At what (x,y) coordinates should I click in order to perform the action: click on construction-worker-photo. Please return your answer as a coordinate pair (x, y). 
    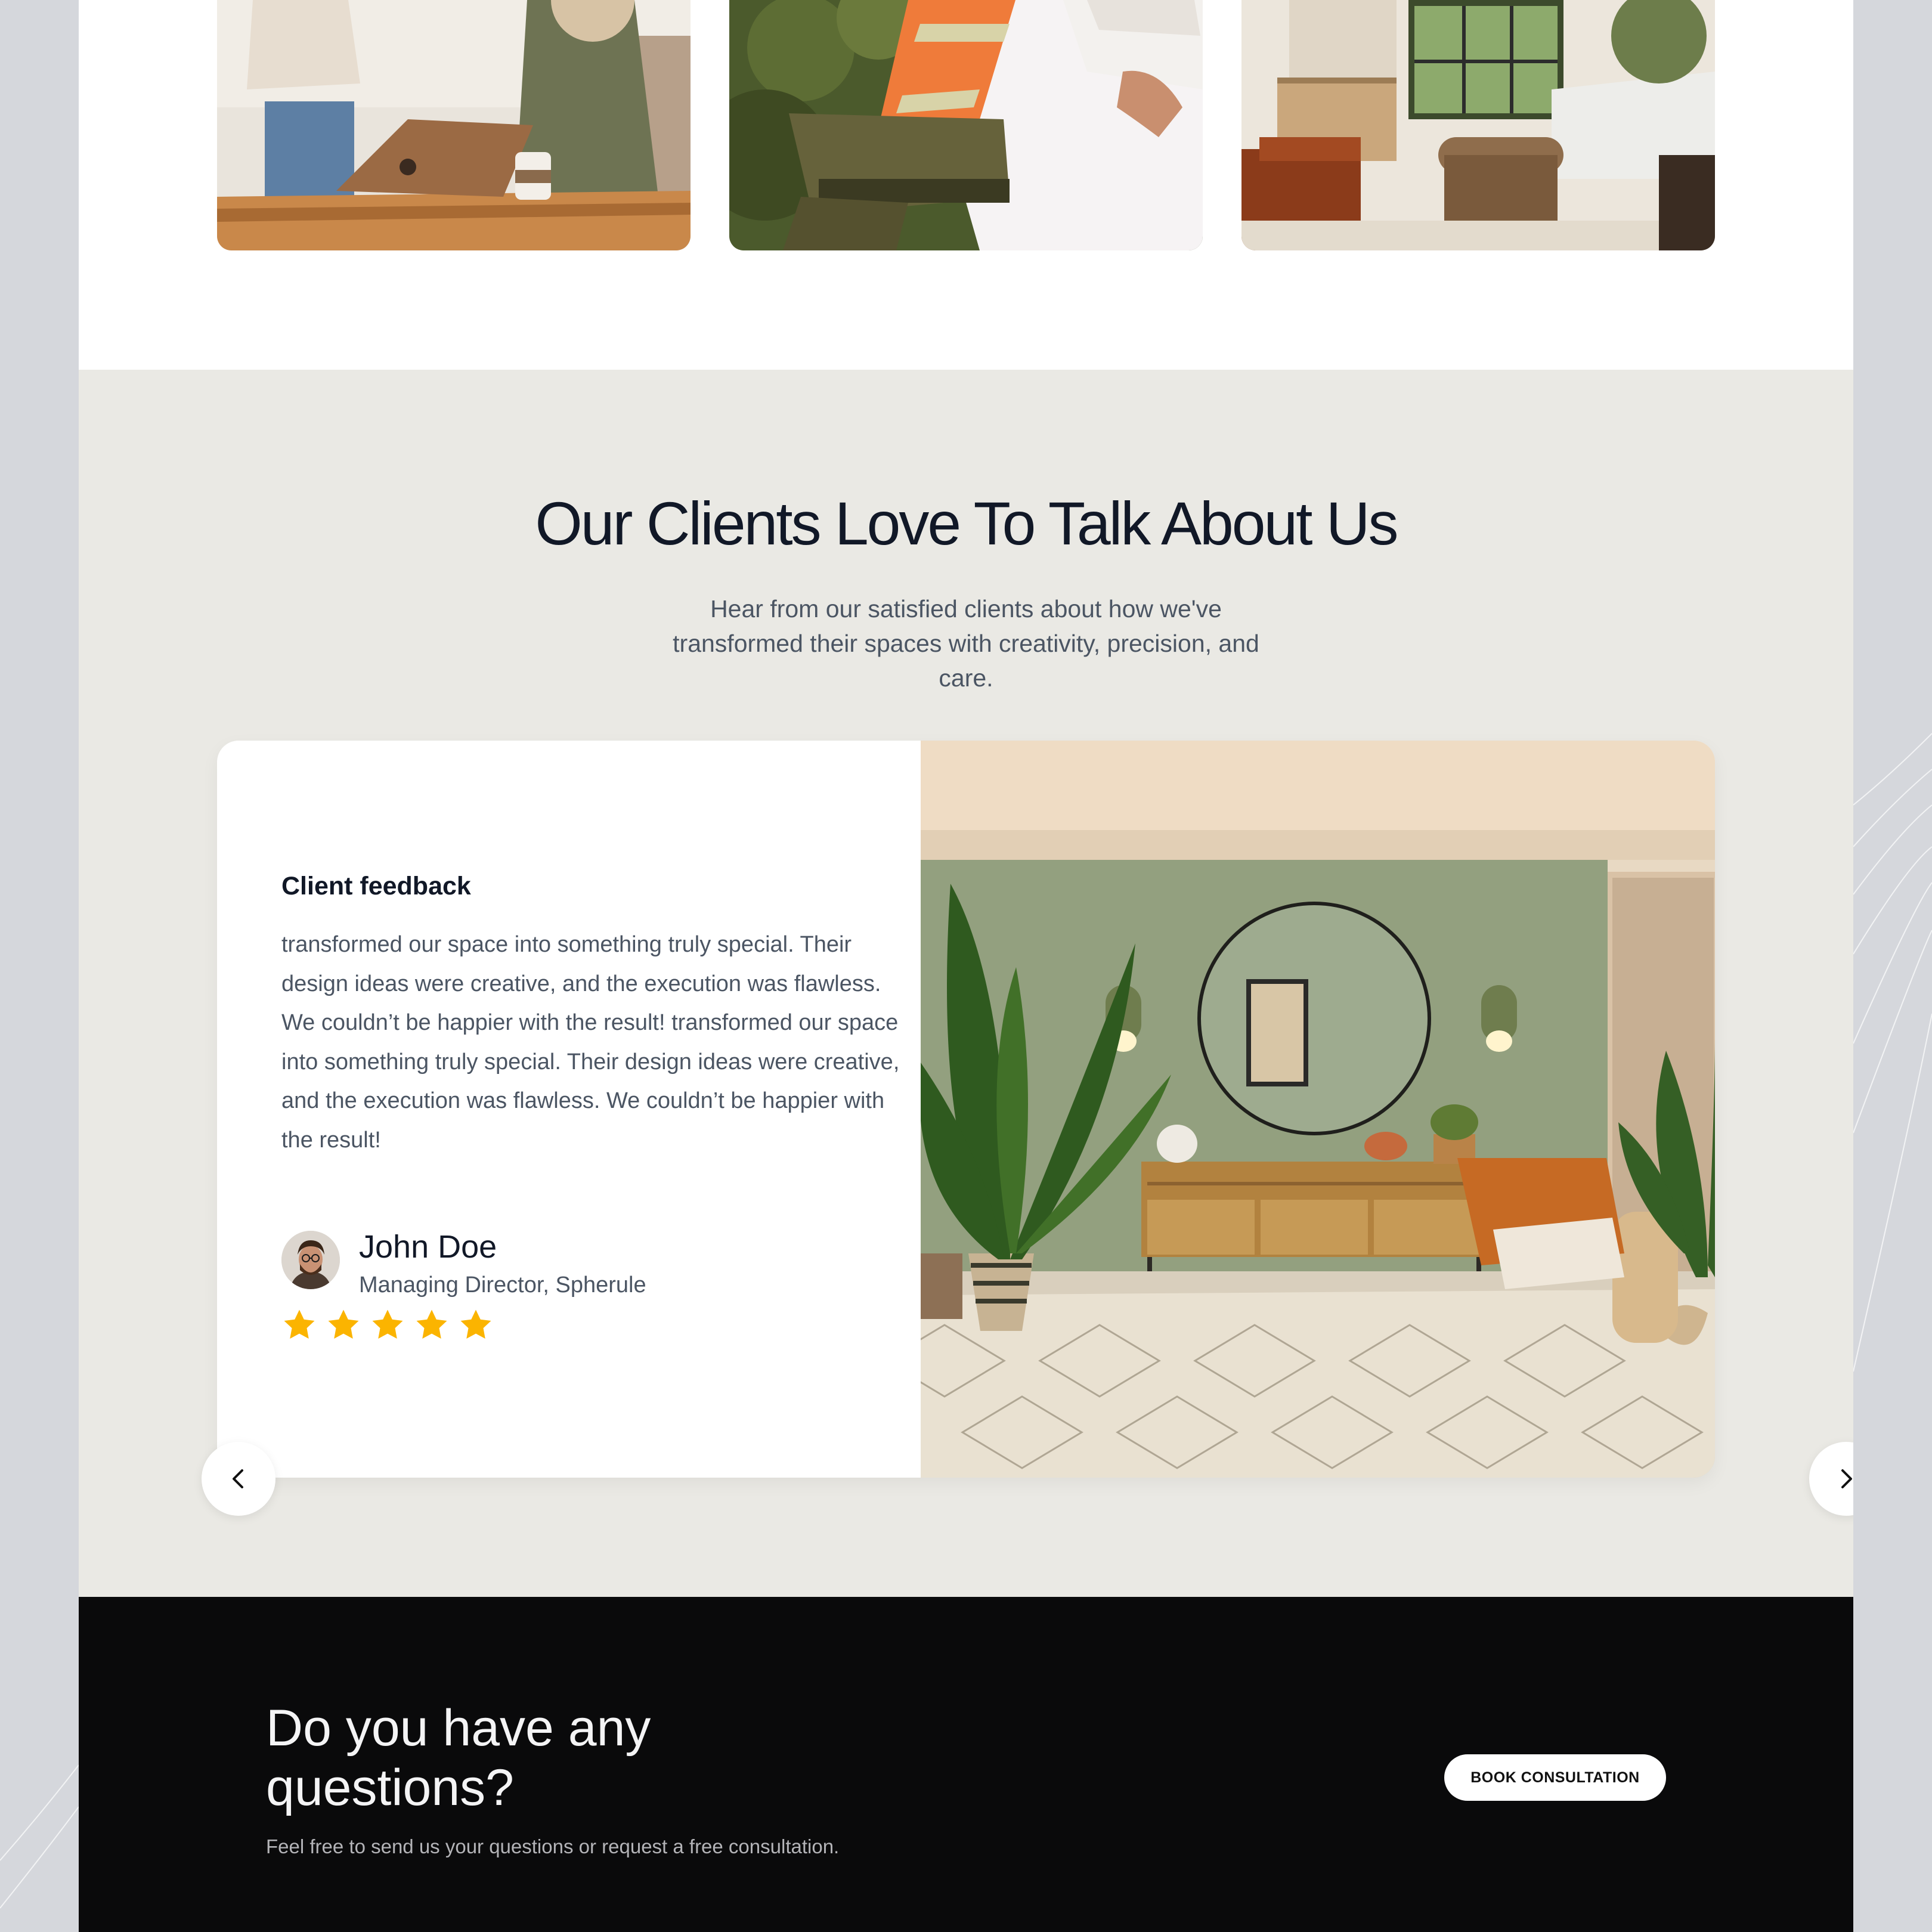
    Looking at the image, I should click on (966, 125).